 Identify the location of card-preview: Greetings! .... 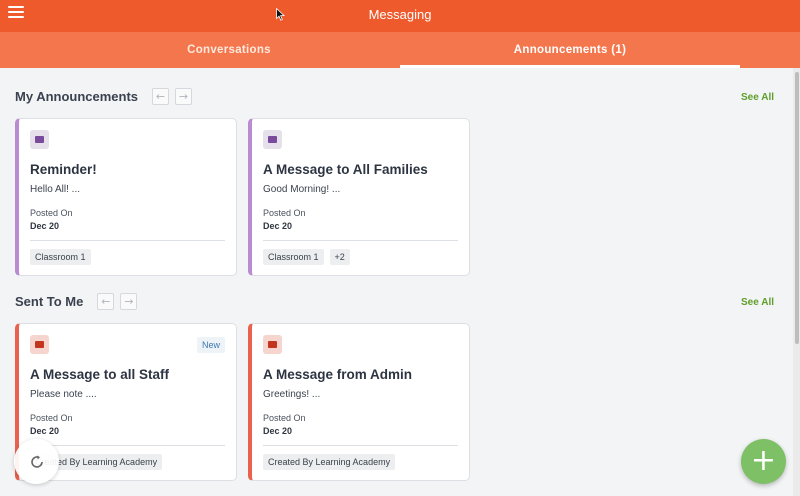
(292, 394).